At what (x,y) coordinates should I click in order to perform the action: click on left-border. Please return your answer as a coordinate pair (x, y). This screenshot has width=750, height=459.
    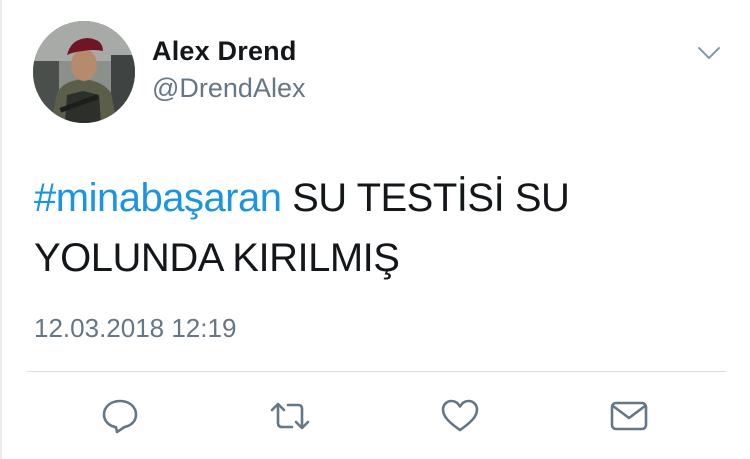
    Looking at the image, I should click on (1, 229).